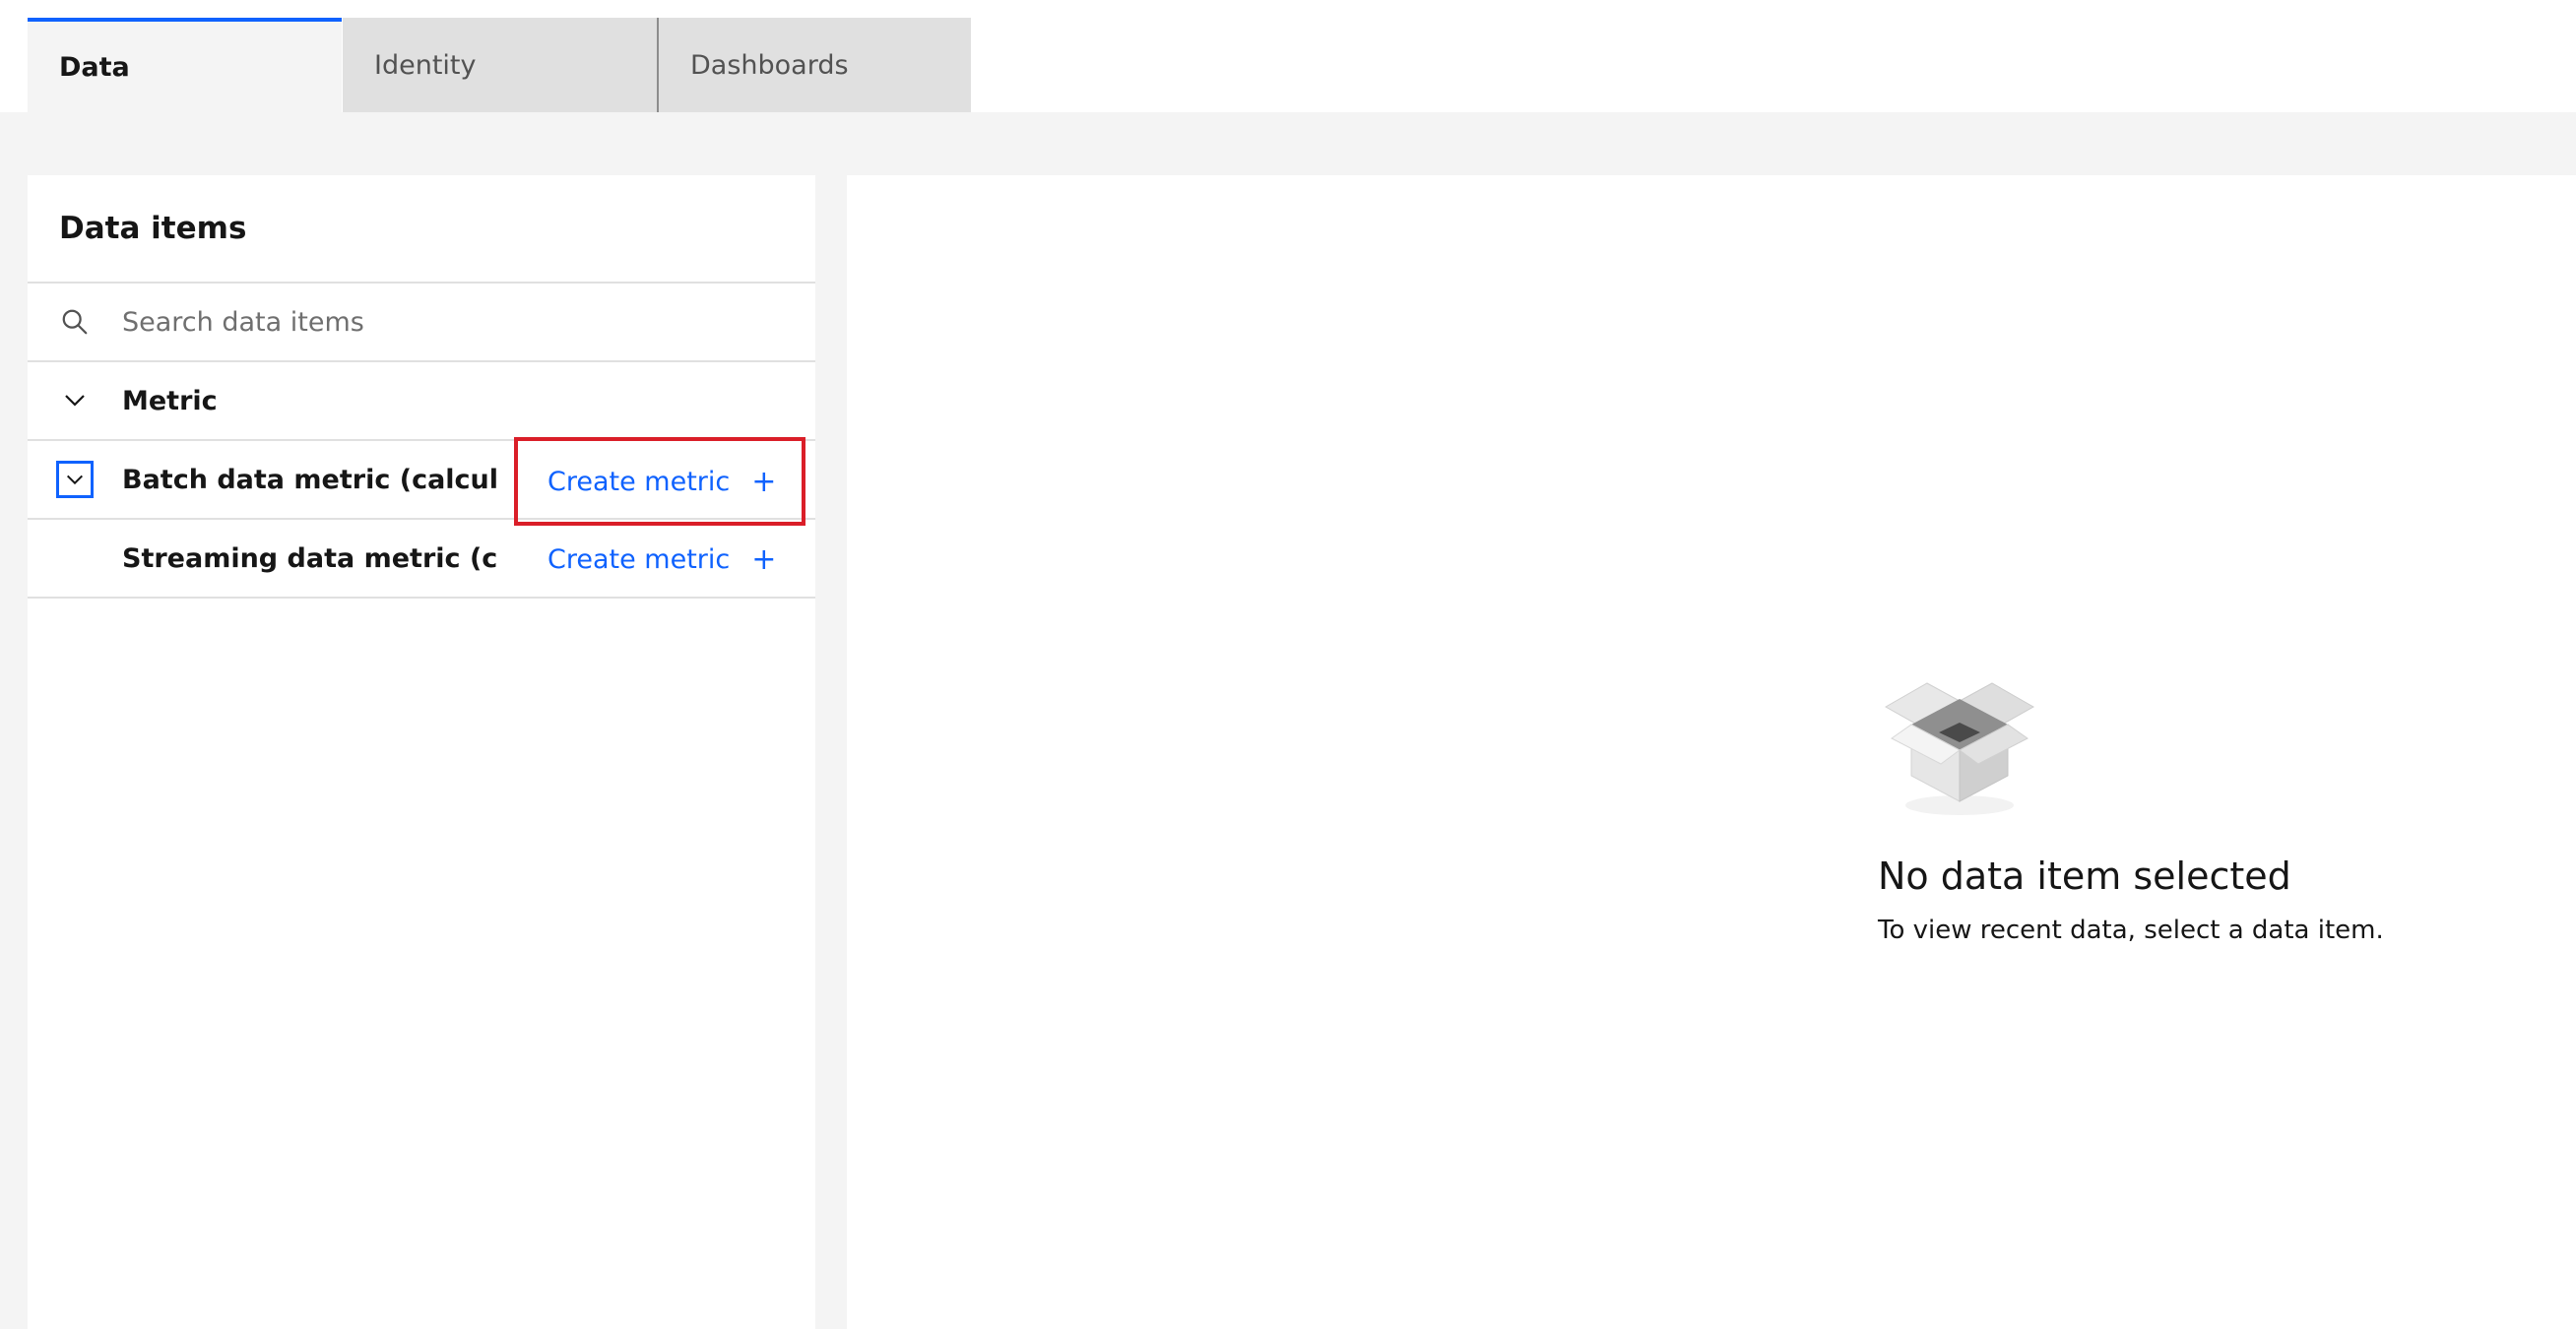 This screenshot has height=1329, width=2576. Describe the element at coordinates (2084, 876) in the screenshot. I see `empty-state-title: No data item selected` at that location.